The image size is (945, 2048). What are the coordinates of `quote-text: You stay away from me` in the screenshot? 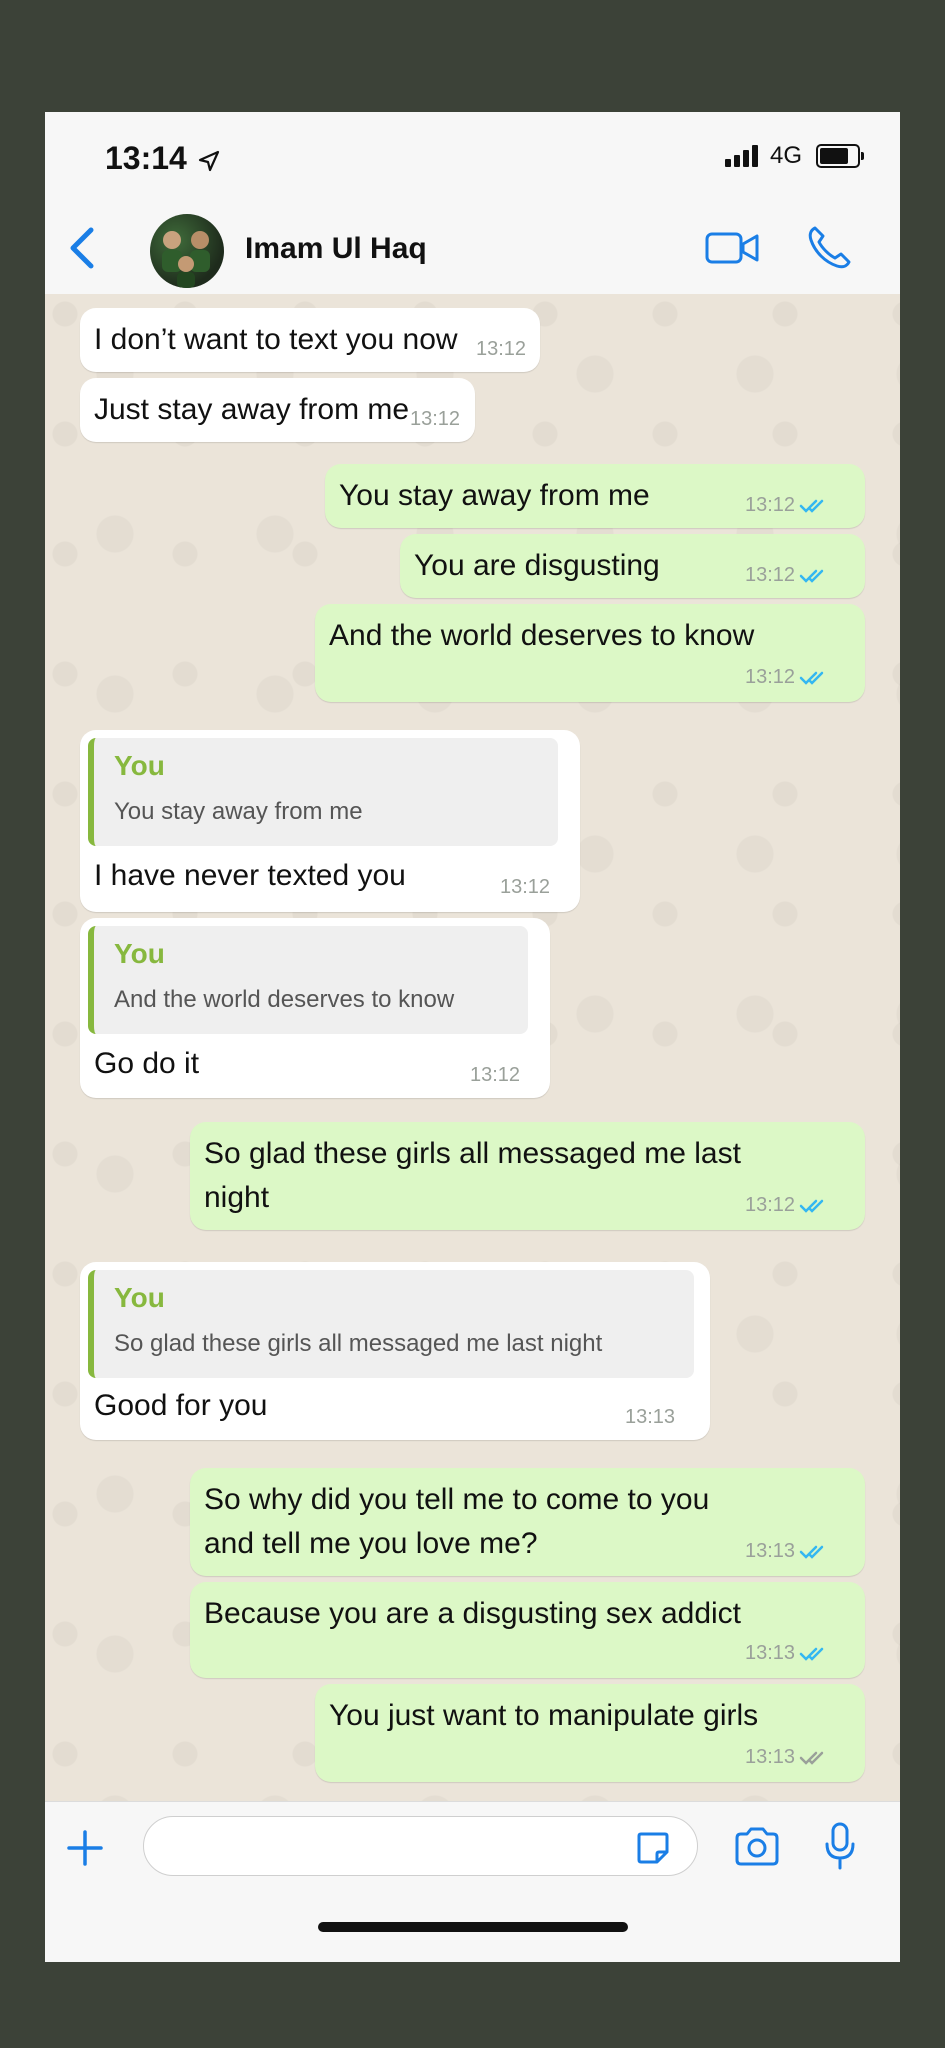 It's located at (238, 811).